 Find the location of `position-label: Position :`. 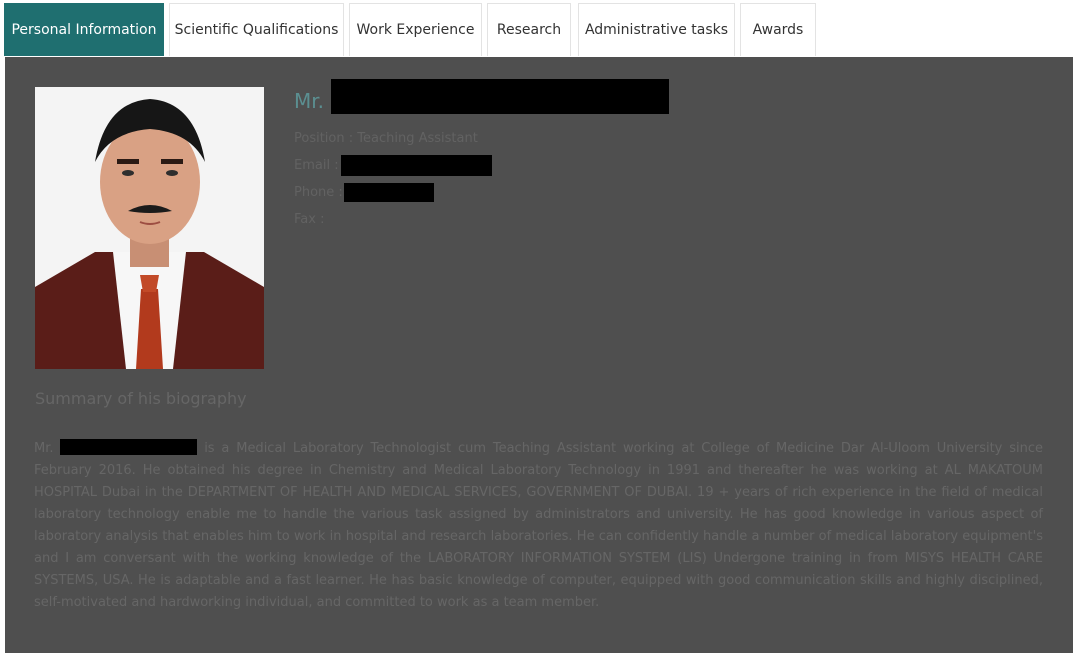

position-label: Position : is located at coordinates (324, 138).